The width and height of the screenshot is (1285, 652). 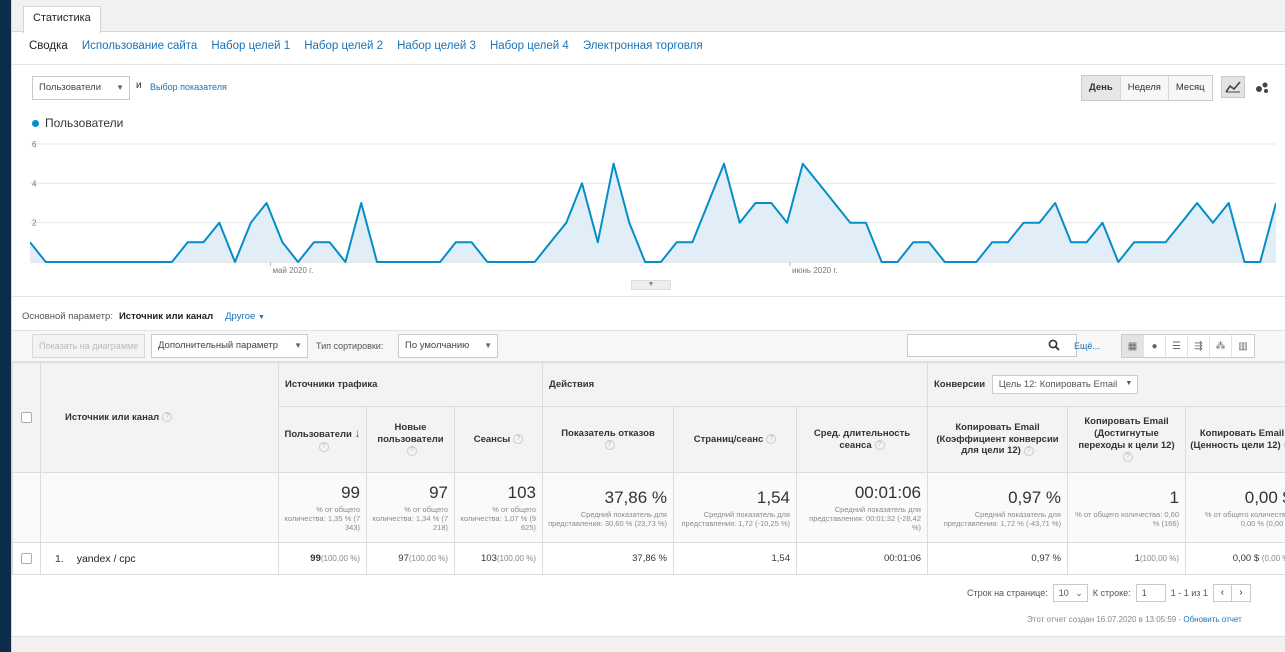 What do you see at coordinates (814, 270) in the screenshot?
I see `x-tick-label: июнь 2020 г.` at bounding box center [814, 270].